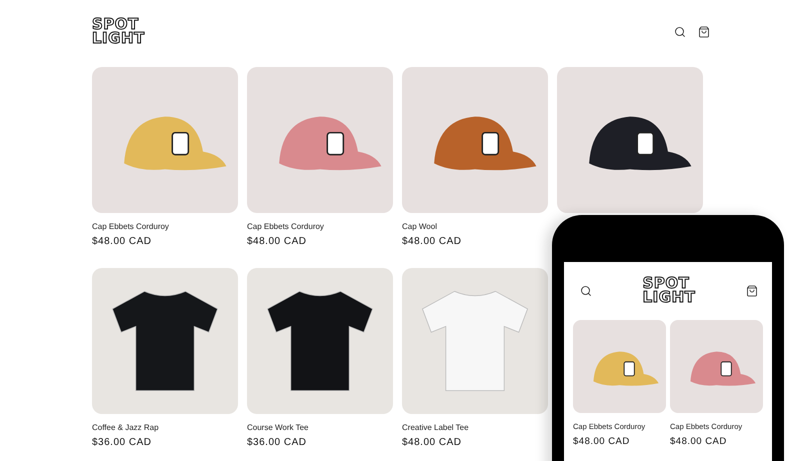  Describe the element at coordinates (165, 427) in the screenshot. I see `product-name: Coffee & Jazz Rap` at that location.